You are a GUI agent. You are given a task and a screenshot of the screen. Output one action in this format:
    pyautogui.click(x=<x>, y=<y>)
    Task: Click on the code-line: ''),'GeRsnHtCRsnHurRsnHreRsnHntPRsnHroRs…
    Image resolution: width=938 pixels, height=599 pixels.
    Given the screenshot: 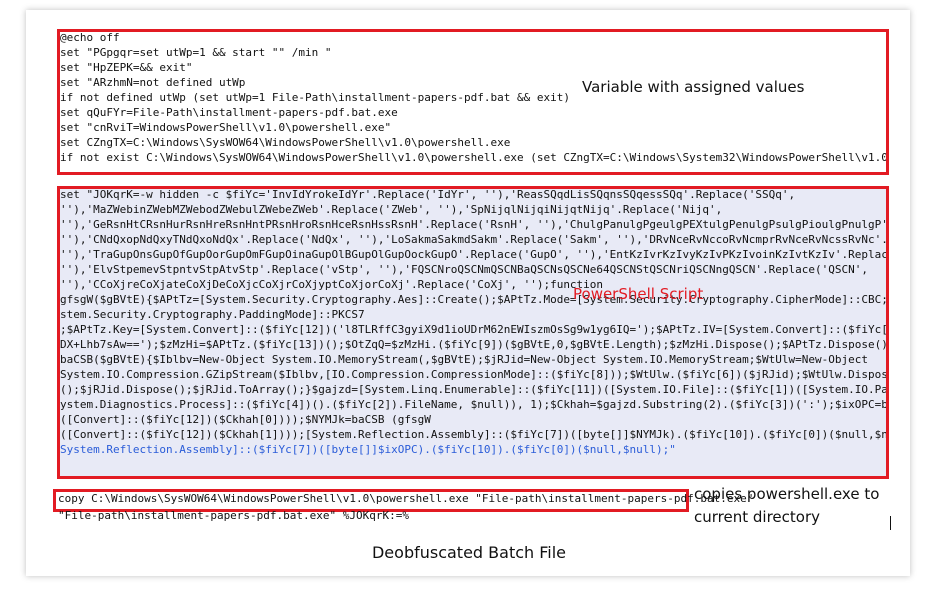 What is the action you would take?
    pyautogui.click(x=473, y=224)
    